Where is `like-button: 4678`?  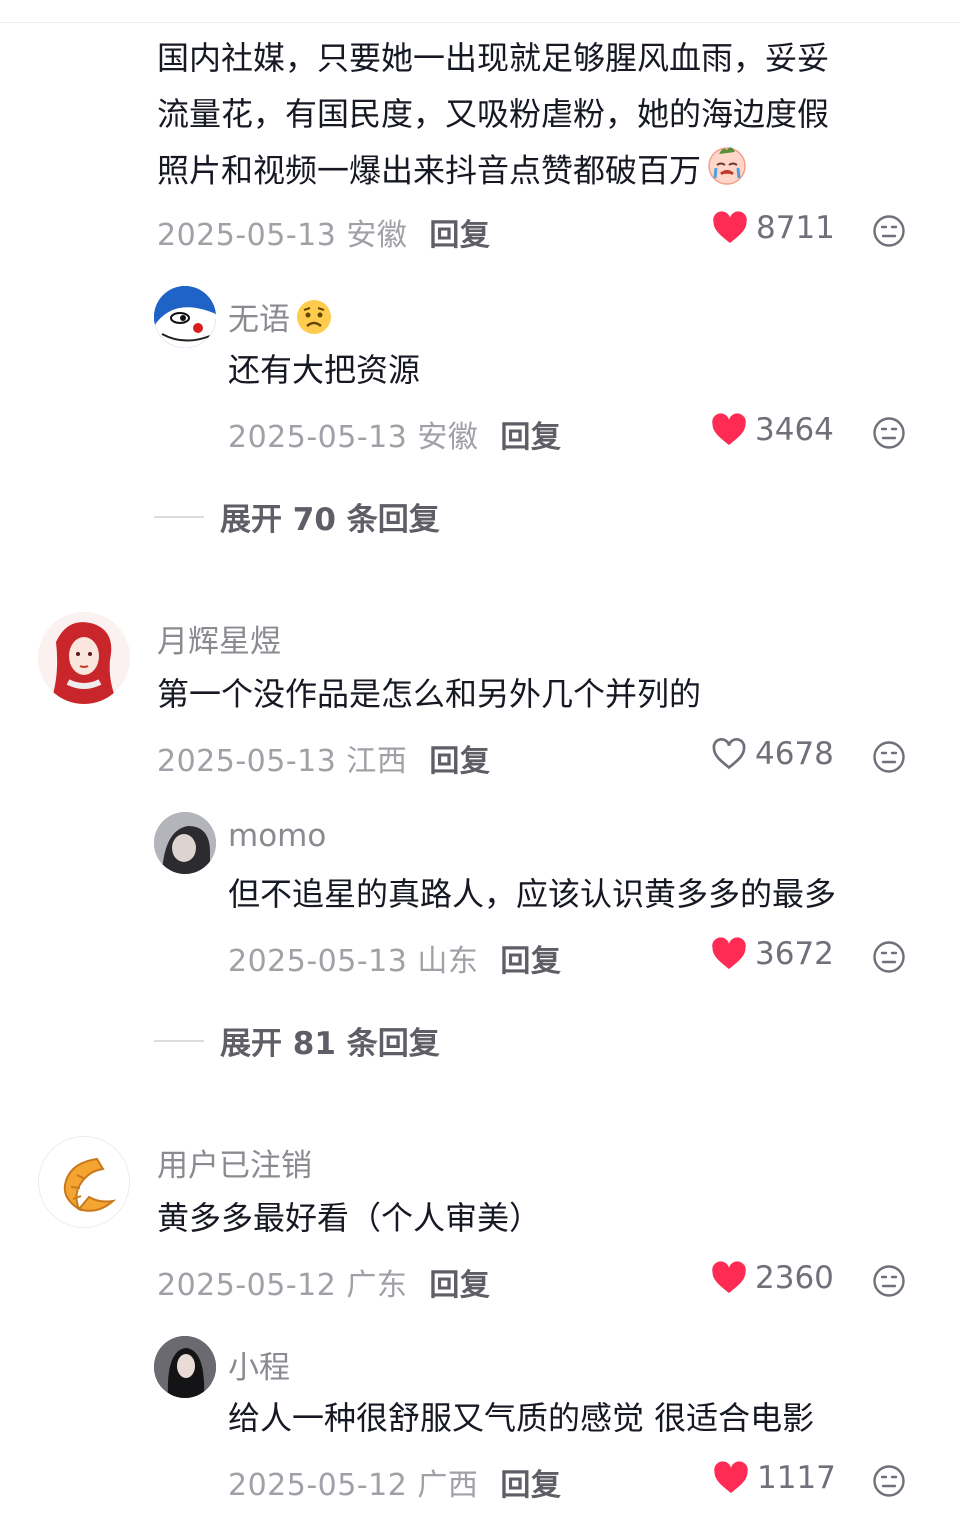 like-button: 4678 is located at coordinates (772, 754).